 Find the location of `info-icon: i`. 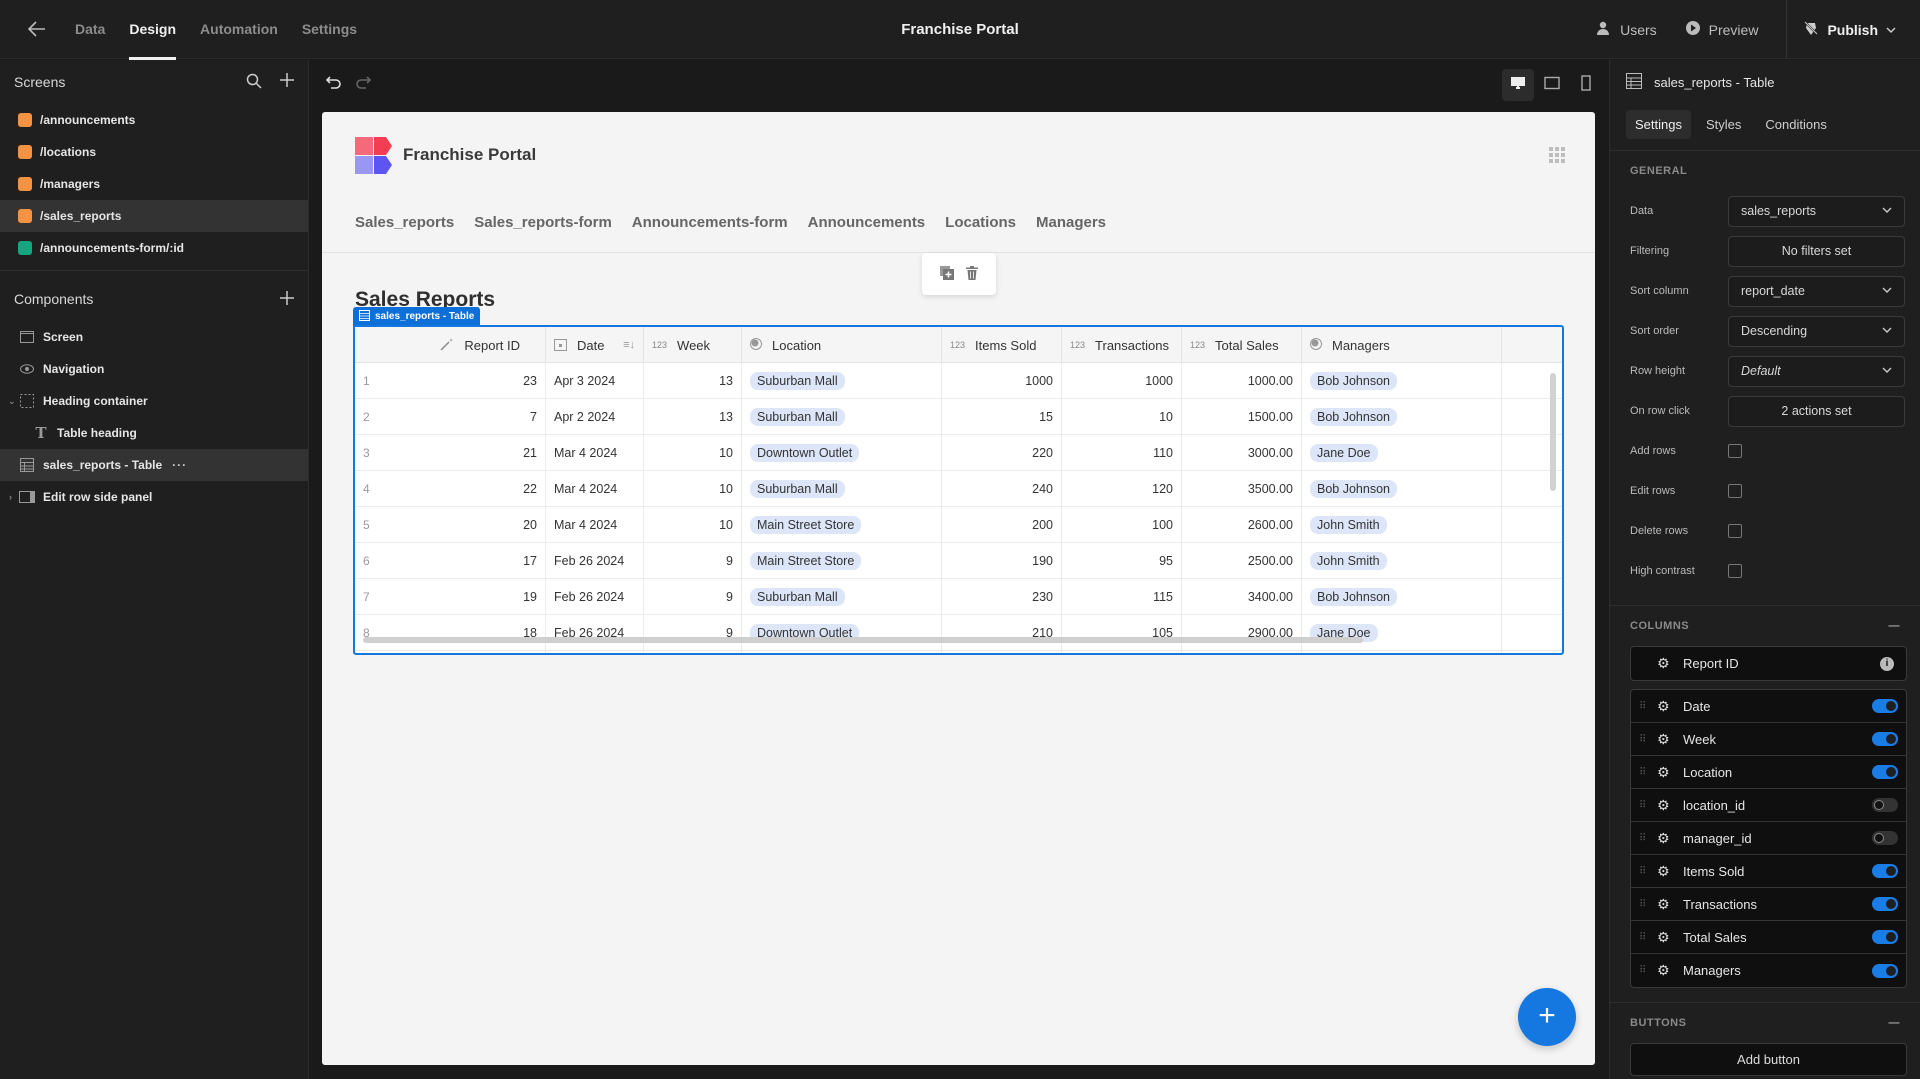

info-icon: i is located at coordinates (1887, 663).